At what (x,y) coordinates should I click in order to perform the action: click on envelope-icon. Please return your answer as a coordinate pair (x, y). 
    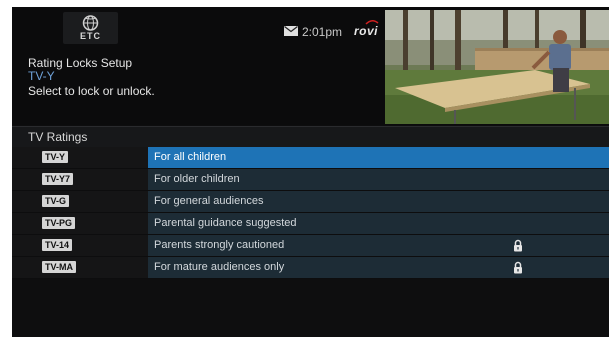
    Looking at the image, I should click on (291, 31).